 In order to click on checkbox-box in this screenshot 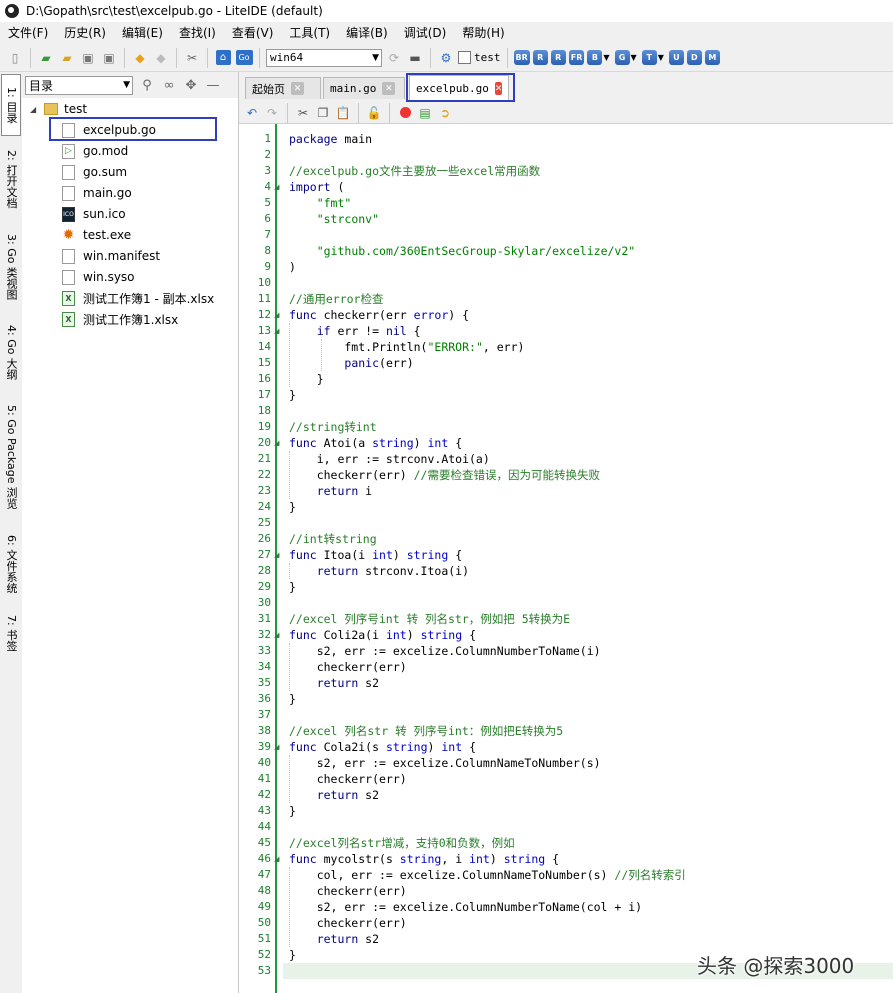, I will do `click(464, 57)`.